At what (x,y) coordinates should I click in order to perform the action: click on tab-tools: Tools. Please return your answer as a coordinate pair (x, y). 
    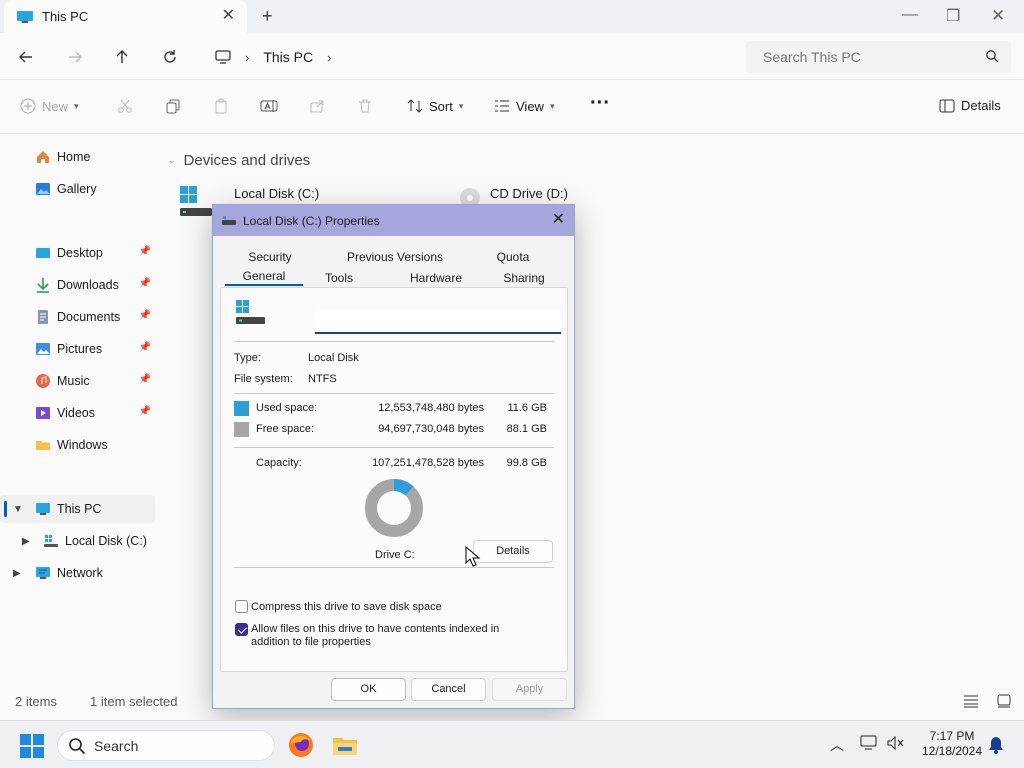
    Looking at the image, I should click on (339, 278).